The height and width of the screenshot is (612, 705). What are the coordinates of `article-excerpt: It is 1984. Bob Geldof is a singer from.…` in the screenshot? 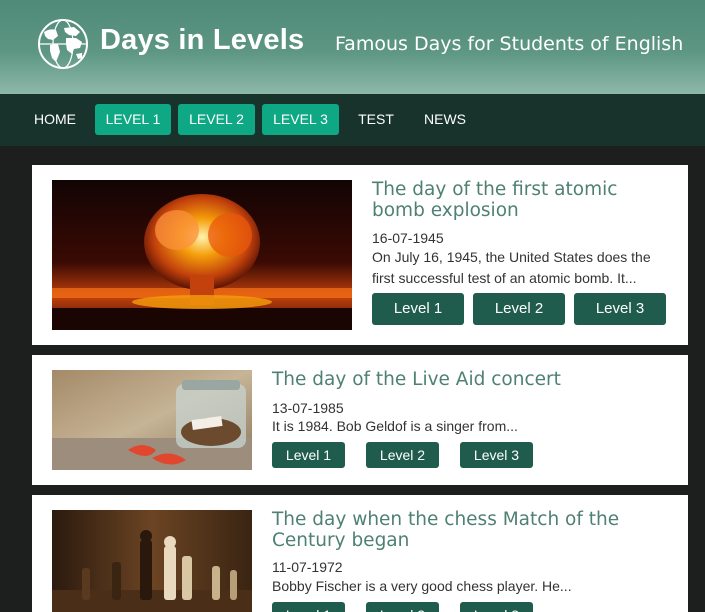 It's located at (395, 426).